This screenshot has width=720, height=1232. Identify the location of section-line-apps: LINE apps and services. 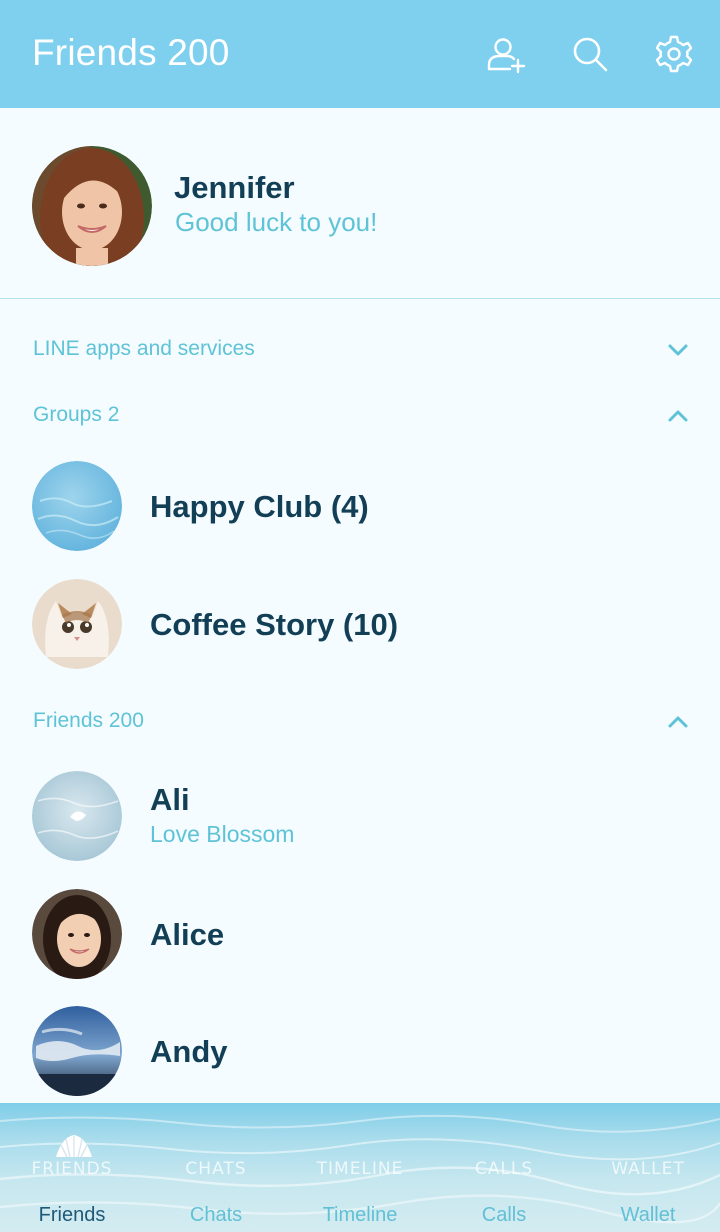
(360, 350).